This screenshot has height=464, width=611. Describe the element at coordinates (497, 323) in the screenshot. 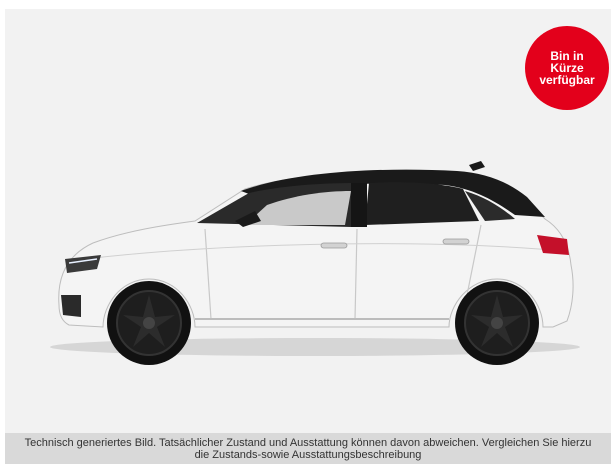

I see `rear-wheel` at that location.